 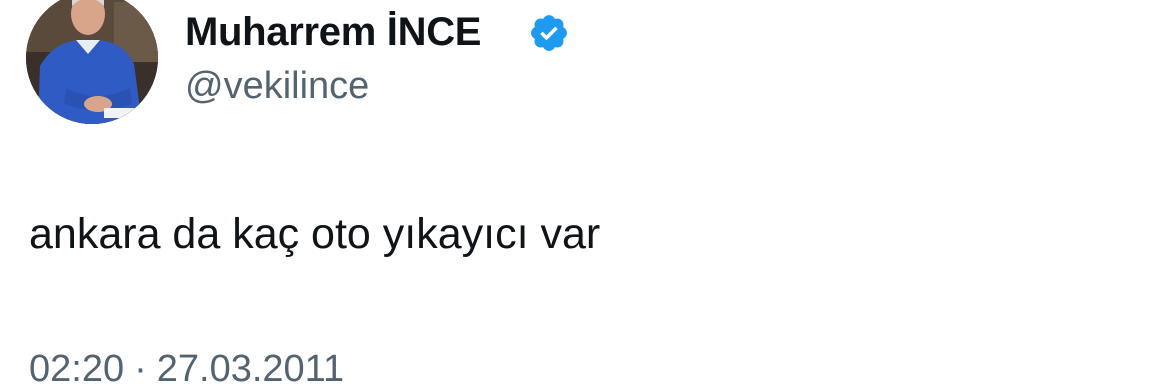 What do you see at coordinates (250, 369) in the screenshot?
I see `tweet-date: 27.03.2011` at bounding box center [250, 369].